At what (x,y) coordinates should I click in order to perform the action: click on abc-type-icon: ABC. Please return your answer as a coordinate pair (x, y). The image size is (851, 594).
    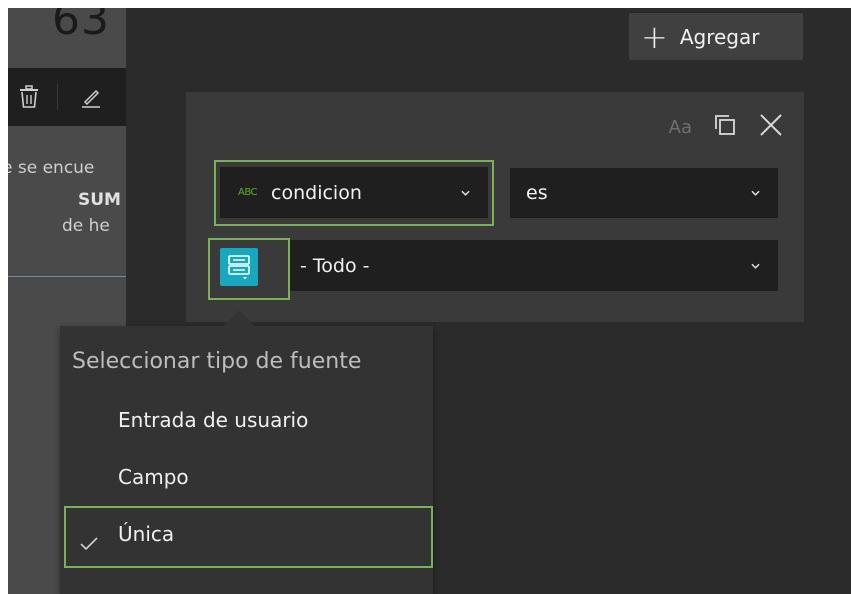
    Looking at the image, I should click on (248, 192).